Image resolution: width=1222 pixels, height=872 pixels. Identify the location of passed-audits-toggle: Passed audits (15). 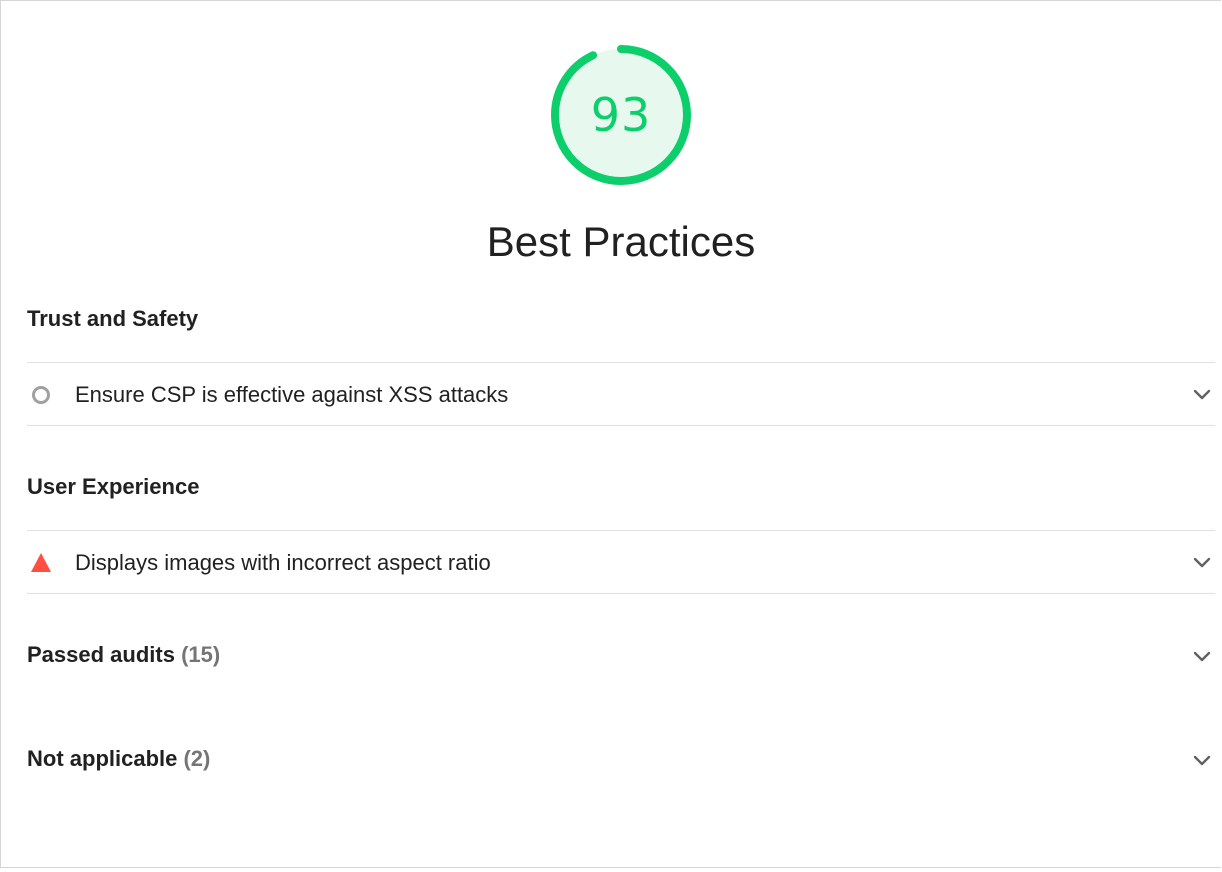
(621, 655).